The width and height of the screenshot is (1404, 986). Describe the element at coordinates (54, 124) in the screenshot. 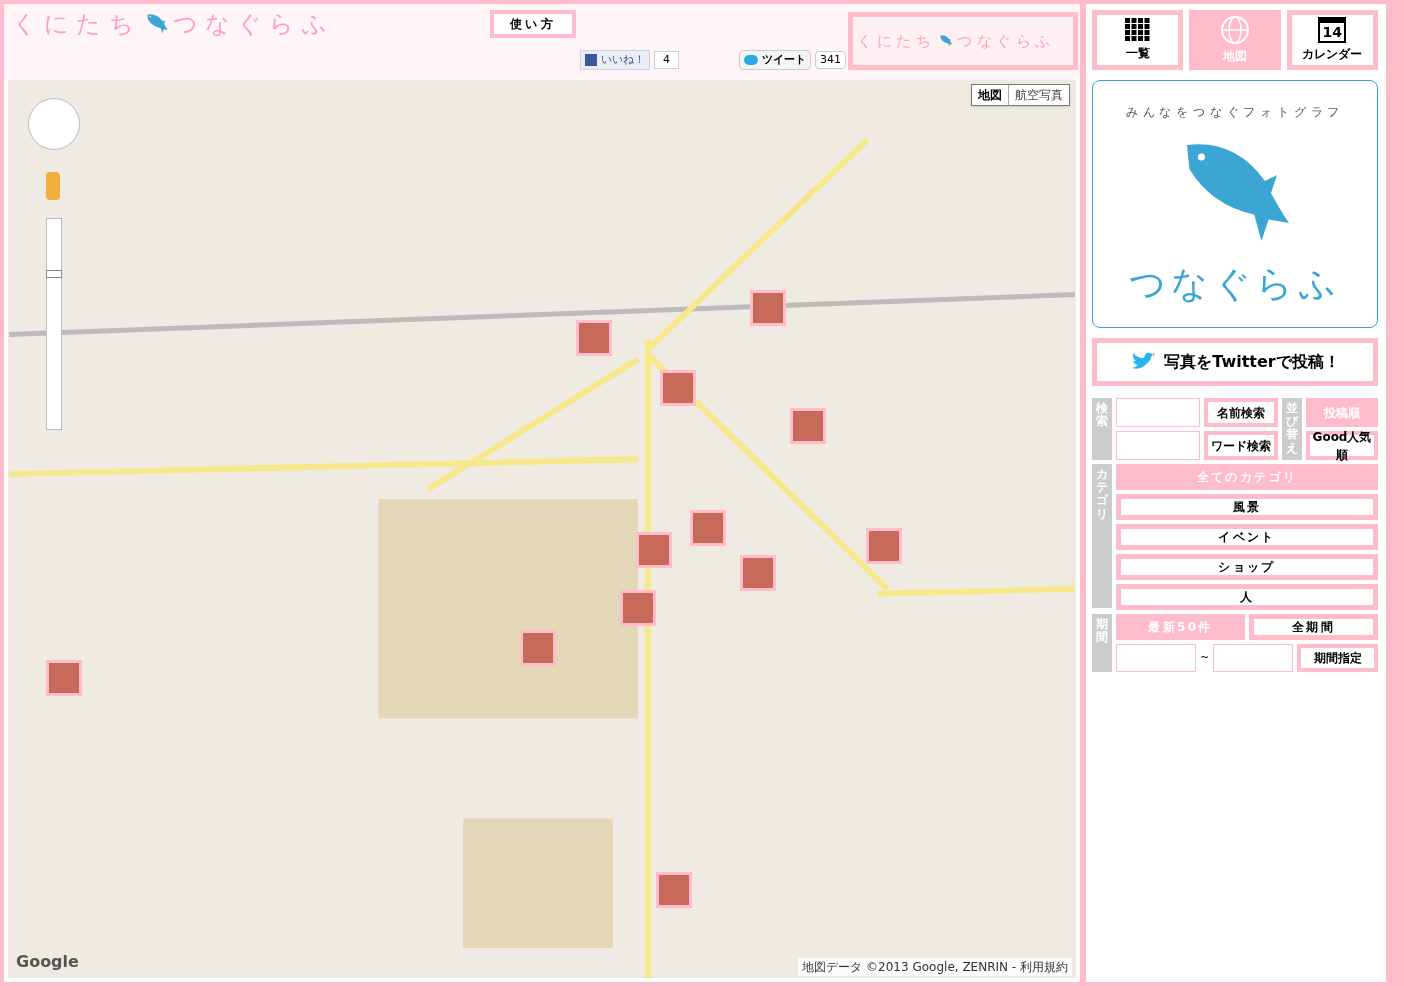

I see `pan-control` at that location.